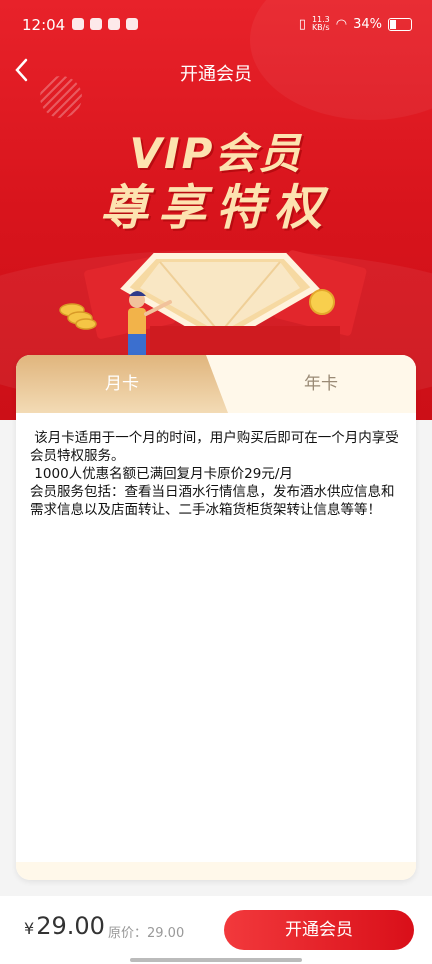 Image resolution: width=432 pixels, height=964 pixels. I want to click on nav-bar: 开通会员, so click(216, 72).